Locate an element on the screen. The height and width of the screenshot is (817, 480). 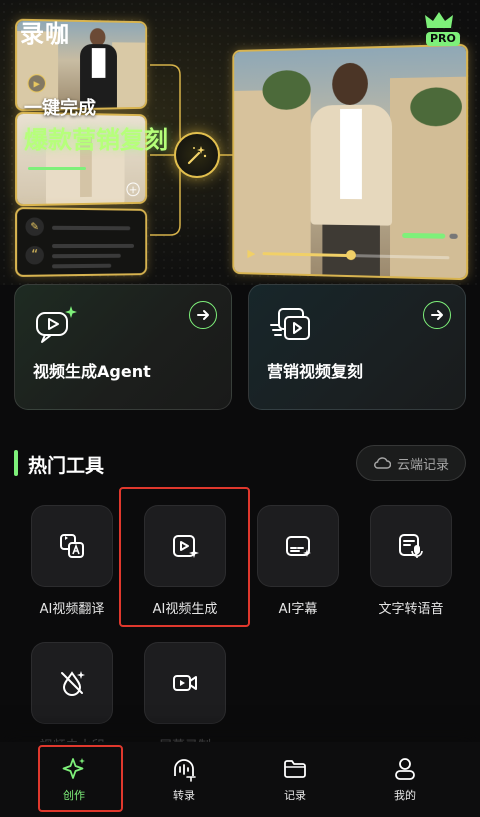
pro-badge: PRO is located at coordinates (441, 28).